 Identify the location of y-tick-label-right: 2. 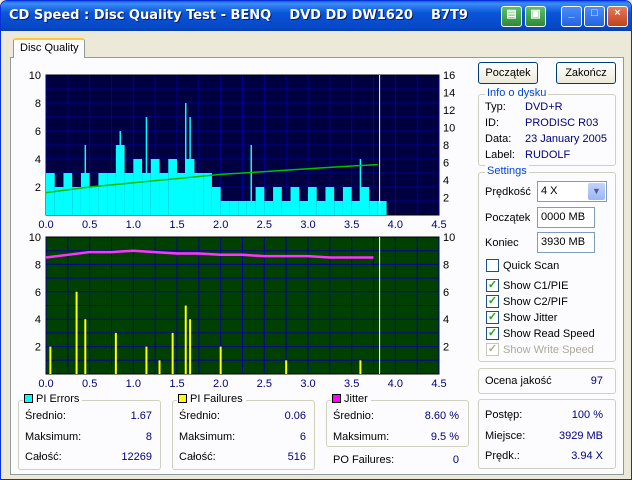
(446, 199).